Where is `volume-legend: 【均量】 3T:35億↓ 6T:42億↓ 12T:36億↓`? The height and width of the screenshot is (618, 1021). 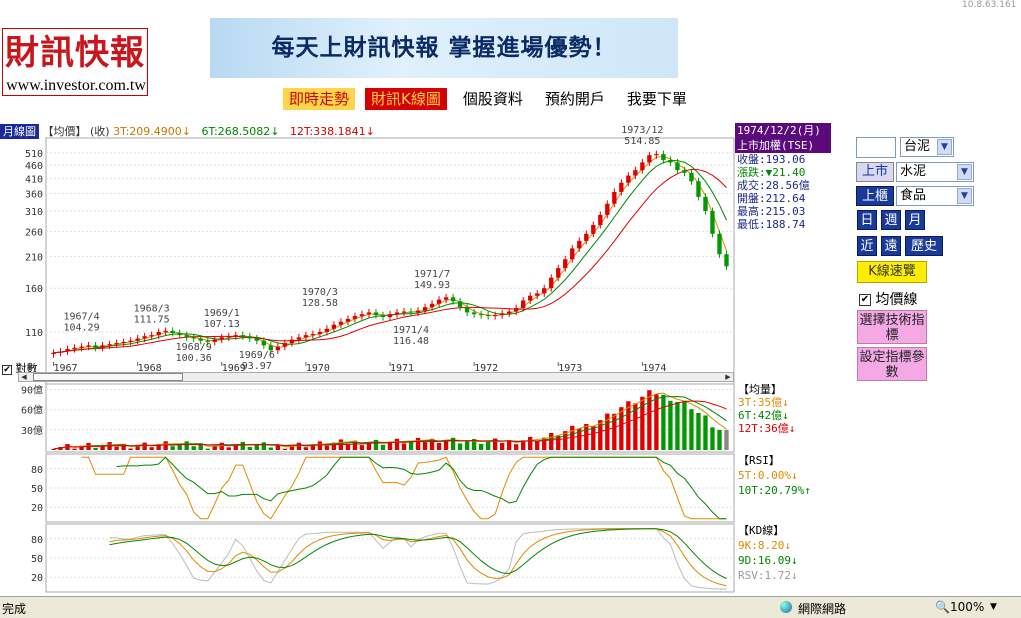
volume-legend: 【均量】 3T:35億↓ 6T:42億↓ 12T:36億↓ is located at coordinates (766, 409).